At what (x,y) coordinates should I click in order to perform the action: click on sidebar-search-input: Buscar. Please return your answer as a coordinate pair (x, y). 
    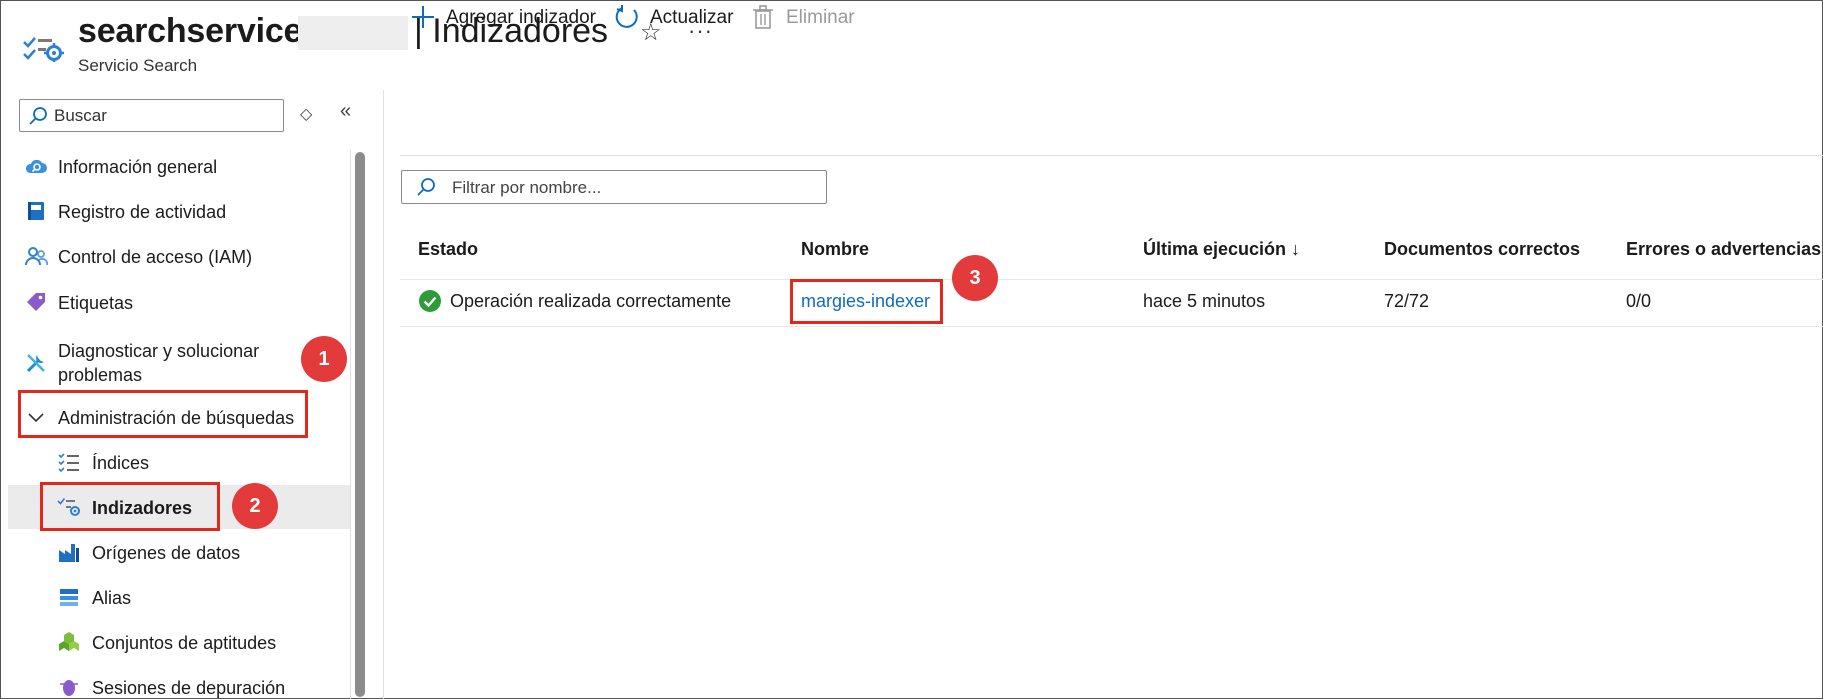
    Looking at the image, I should click on (151, 115).